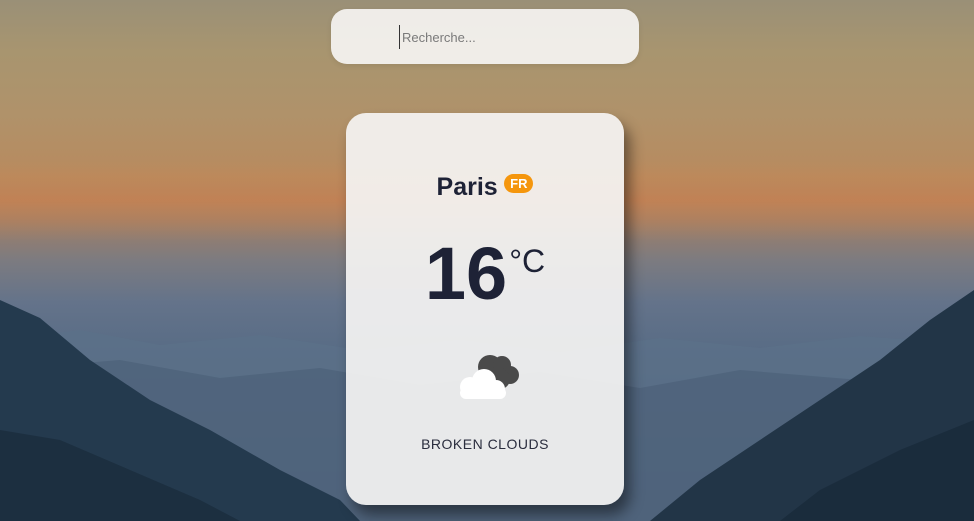  Describe the element at coordinates (510, 37) in the screenshot. I see `search-input` at that location.